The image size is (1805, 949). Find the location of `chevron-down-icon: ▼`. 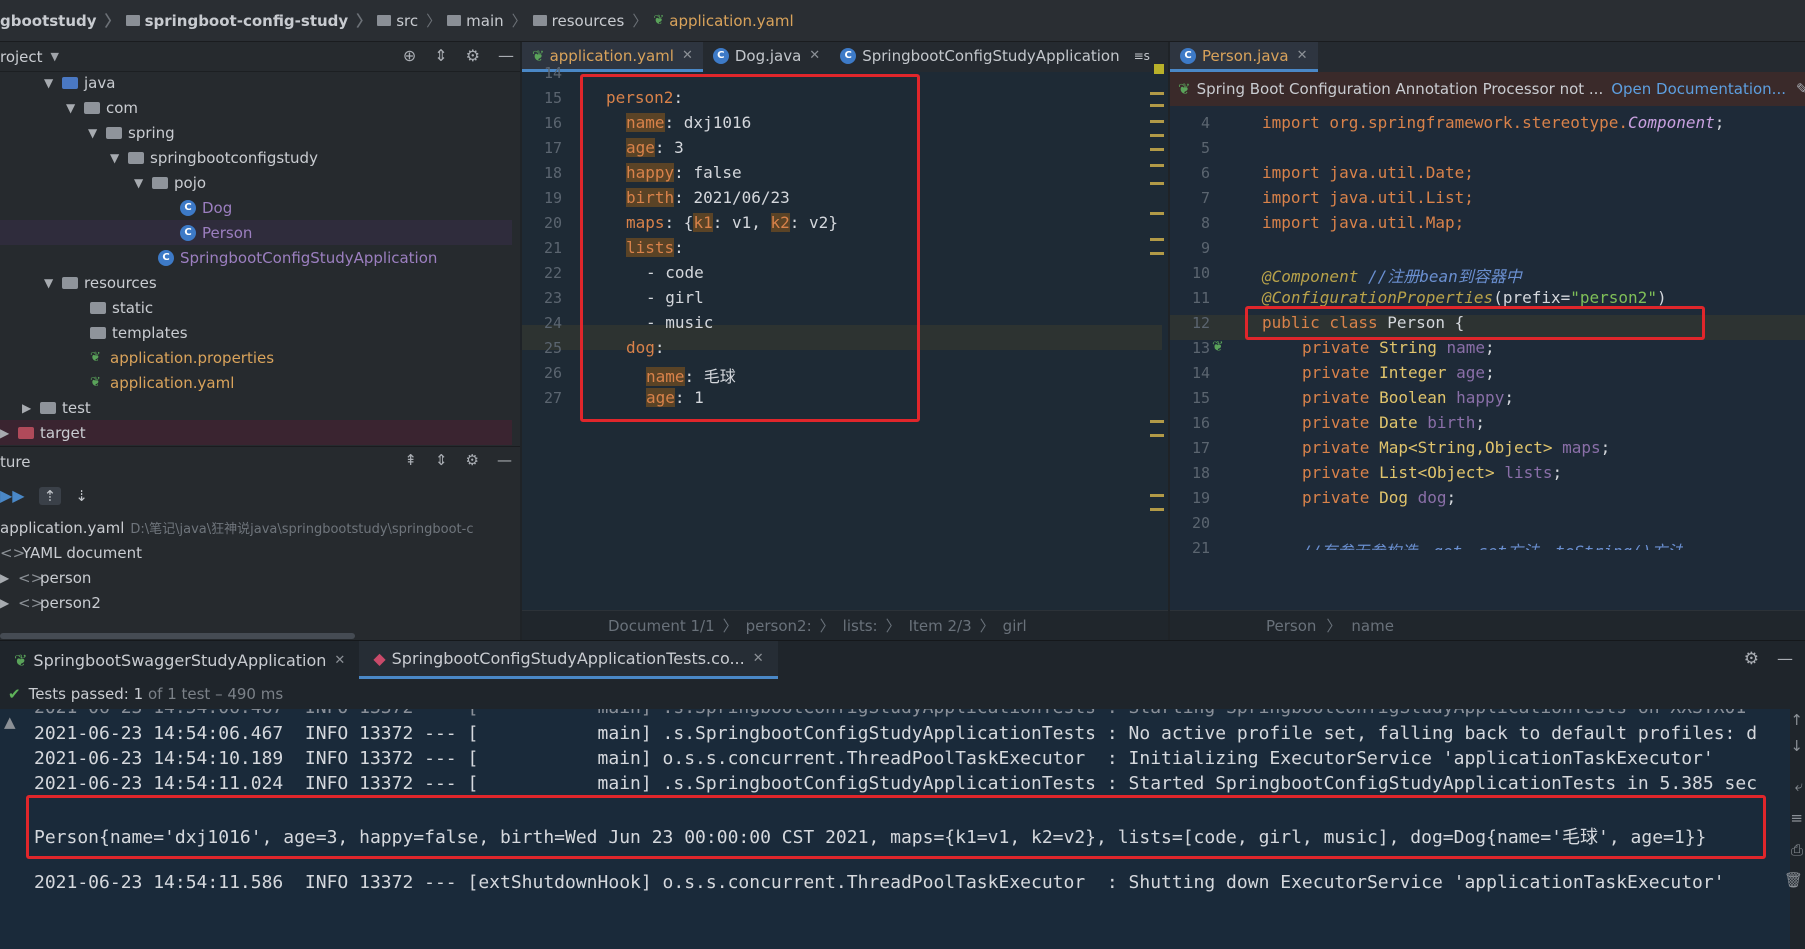

chevron-down-icon: ▼ is located at coordinates (55, 56).